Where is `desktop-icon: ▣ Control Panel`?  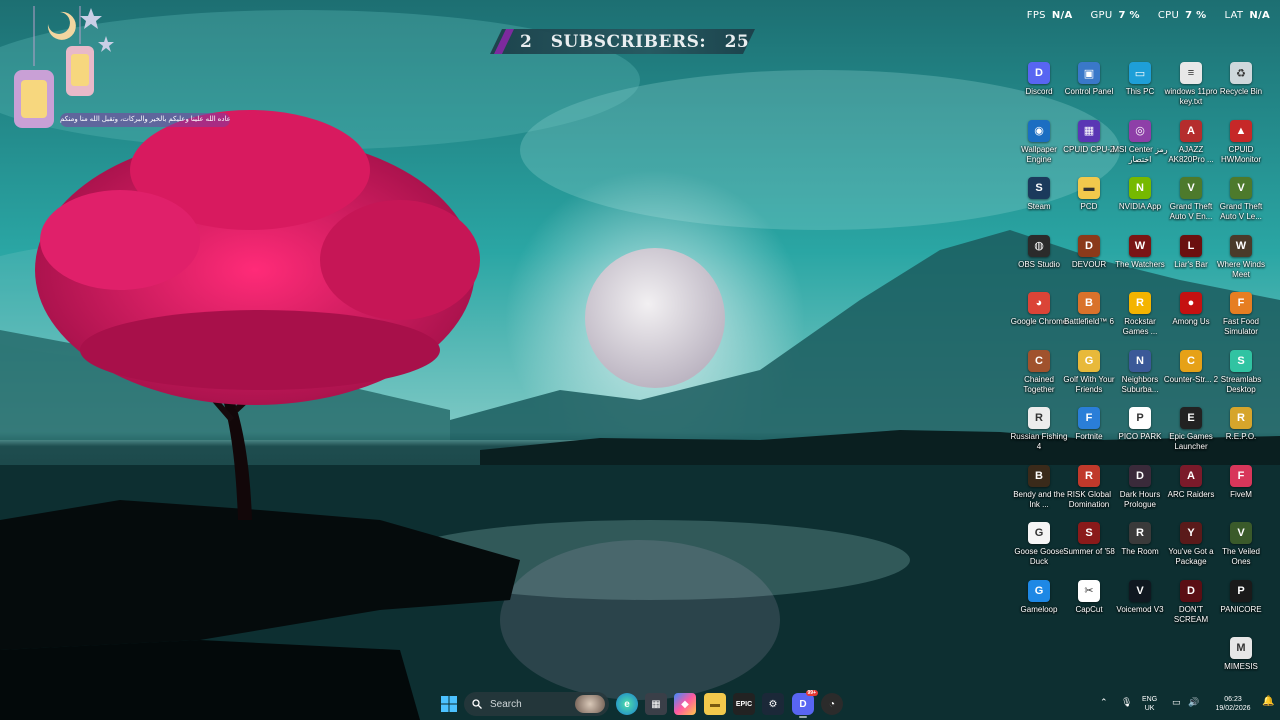
desktop-icon: ▣ Control Panel is located at coordinates (1089, 90).